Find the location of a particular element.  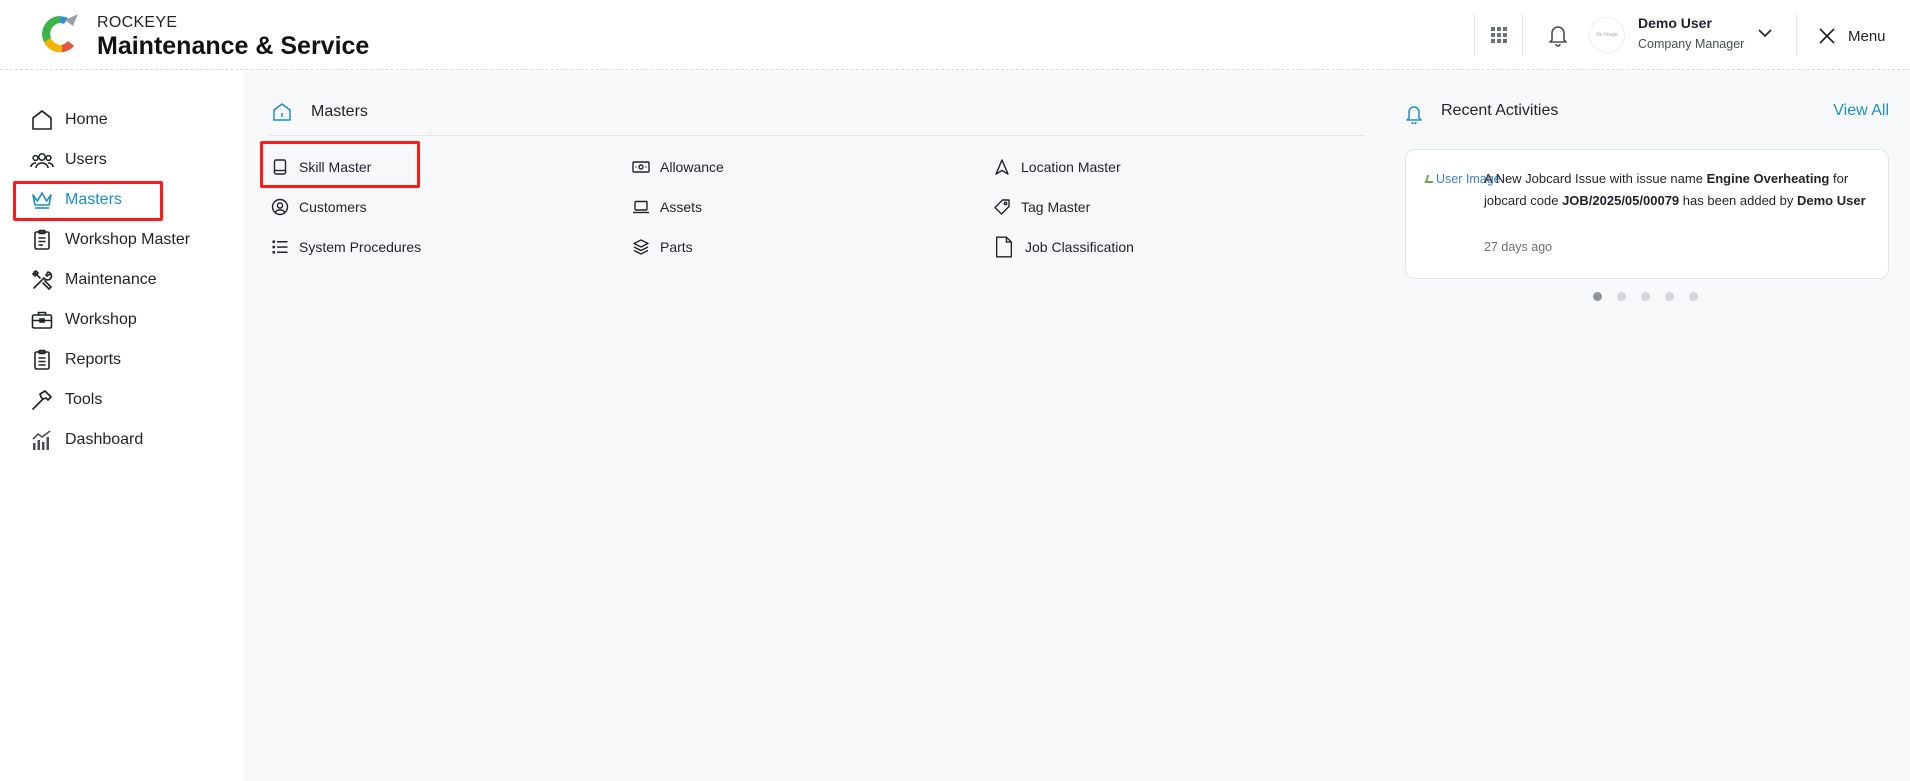

page-title: Masters is located at coordinates (339, 111).